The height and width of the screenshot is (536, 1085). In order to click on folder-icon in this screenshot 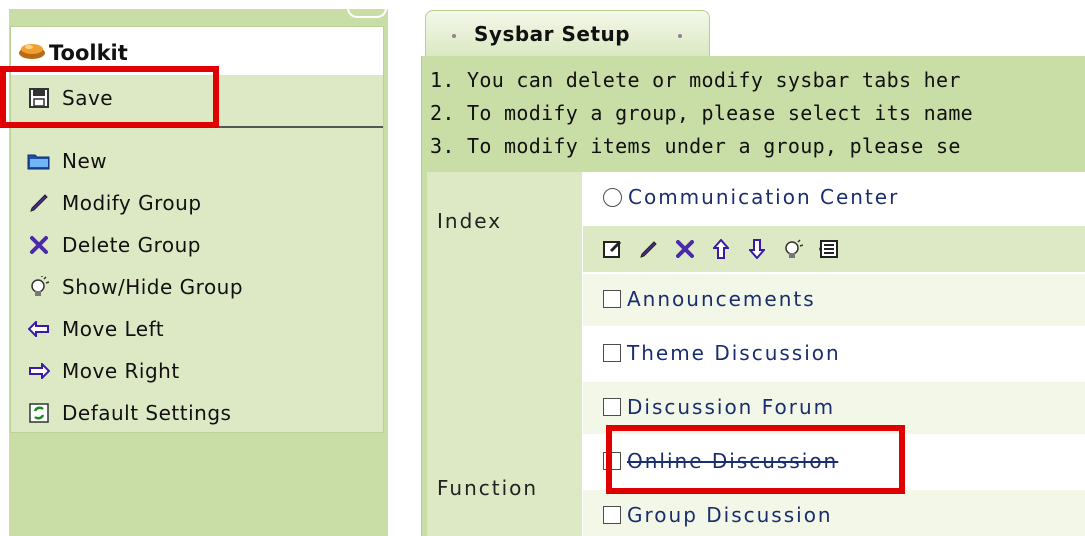, I will do `click(39, 161)`.